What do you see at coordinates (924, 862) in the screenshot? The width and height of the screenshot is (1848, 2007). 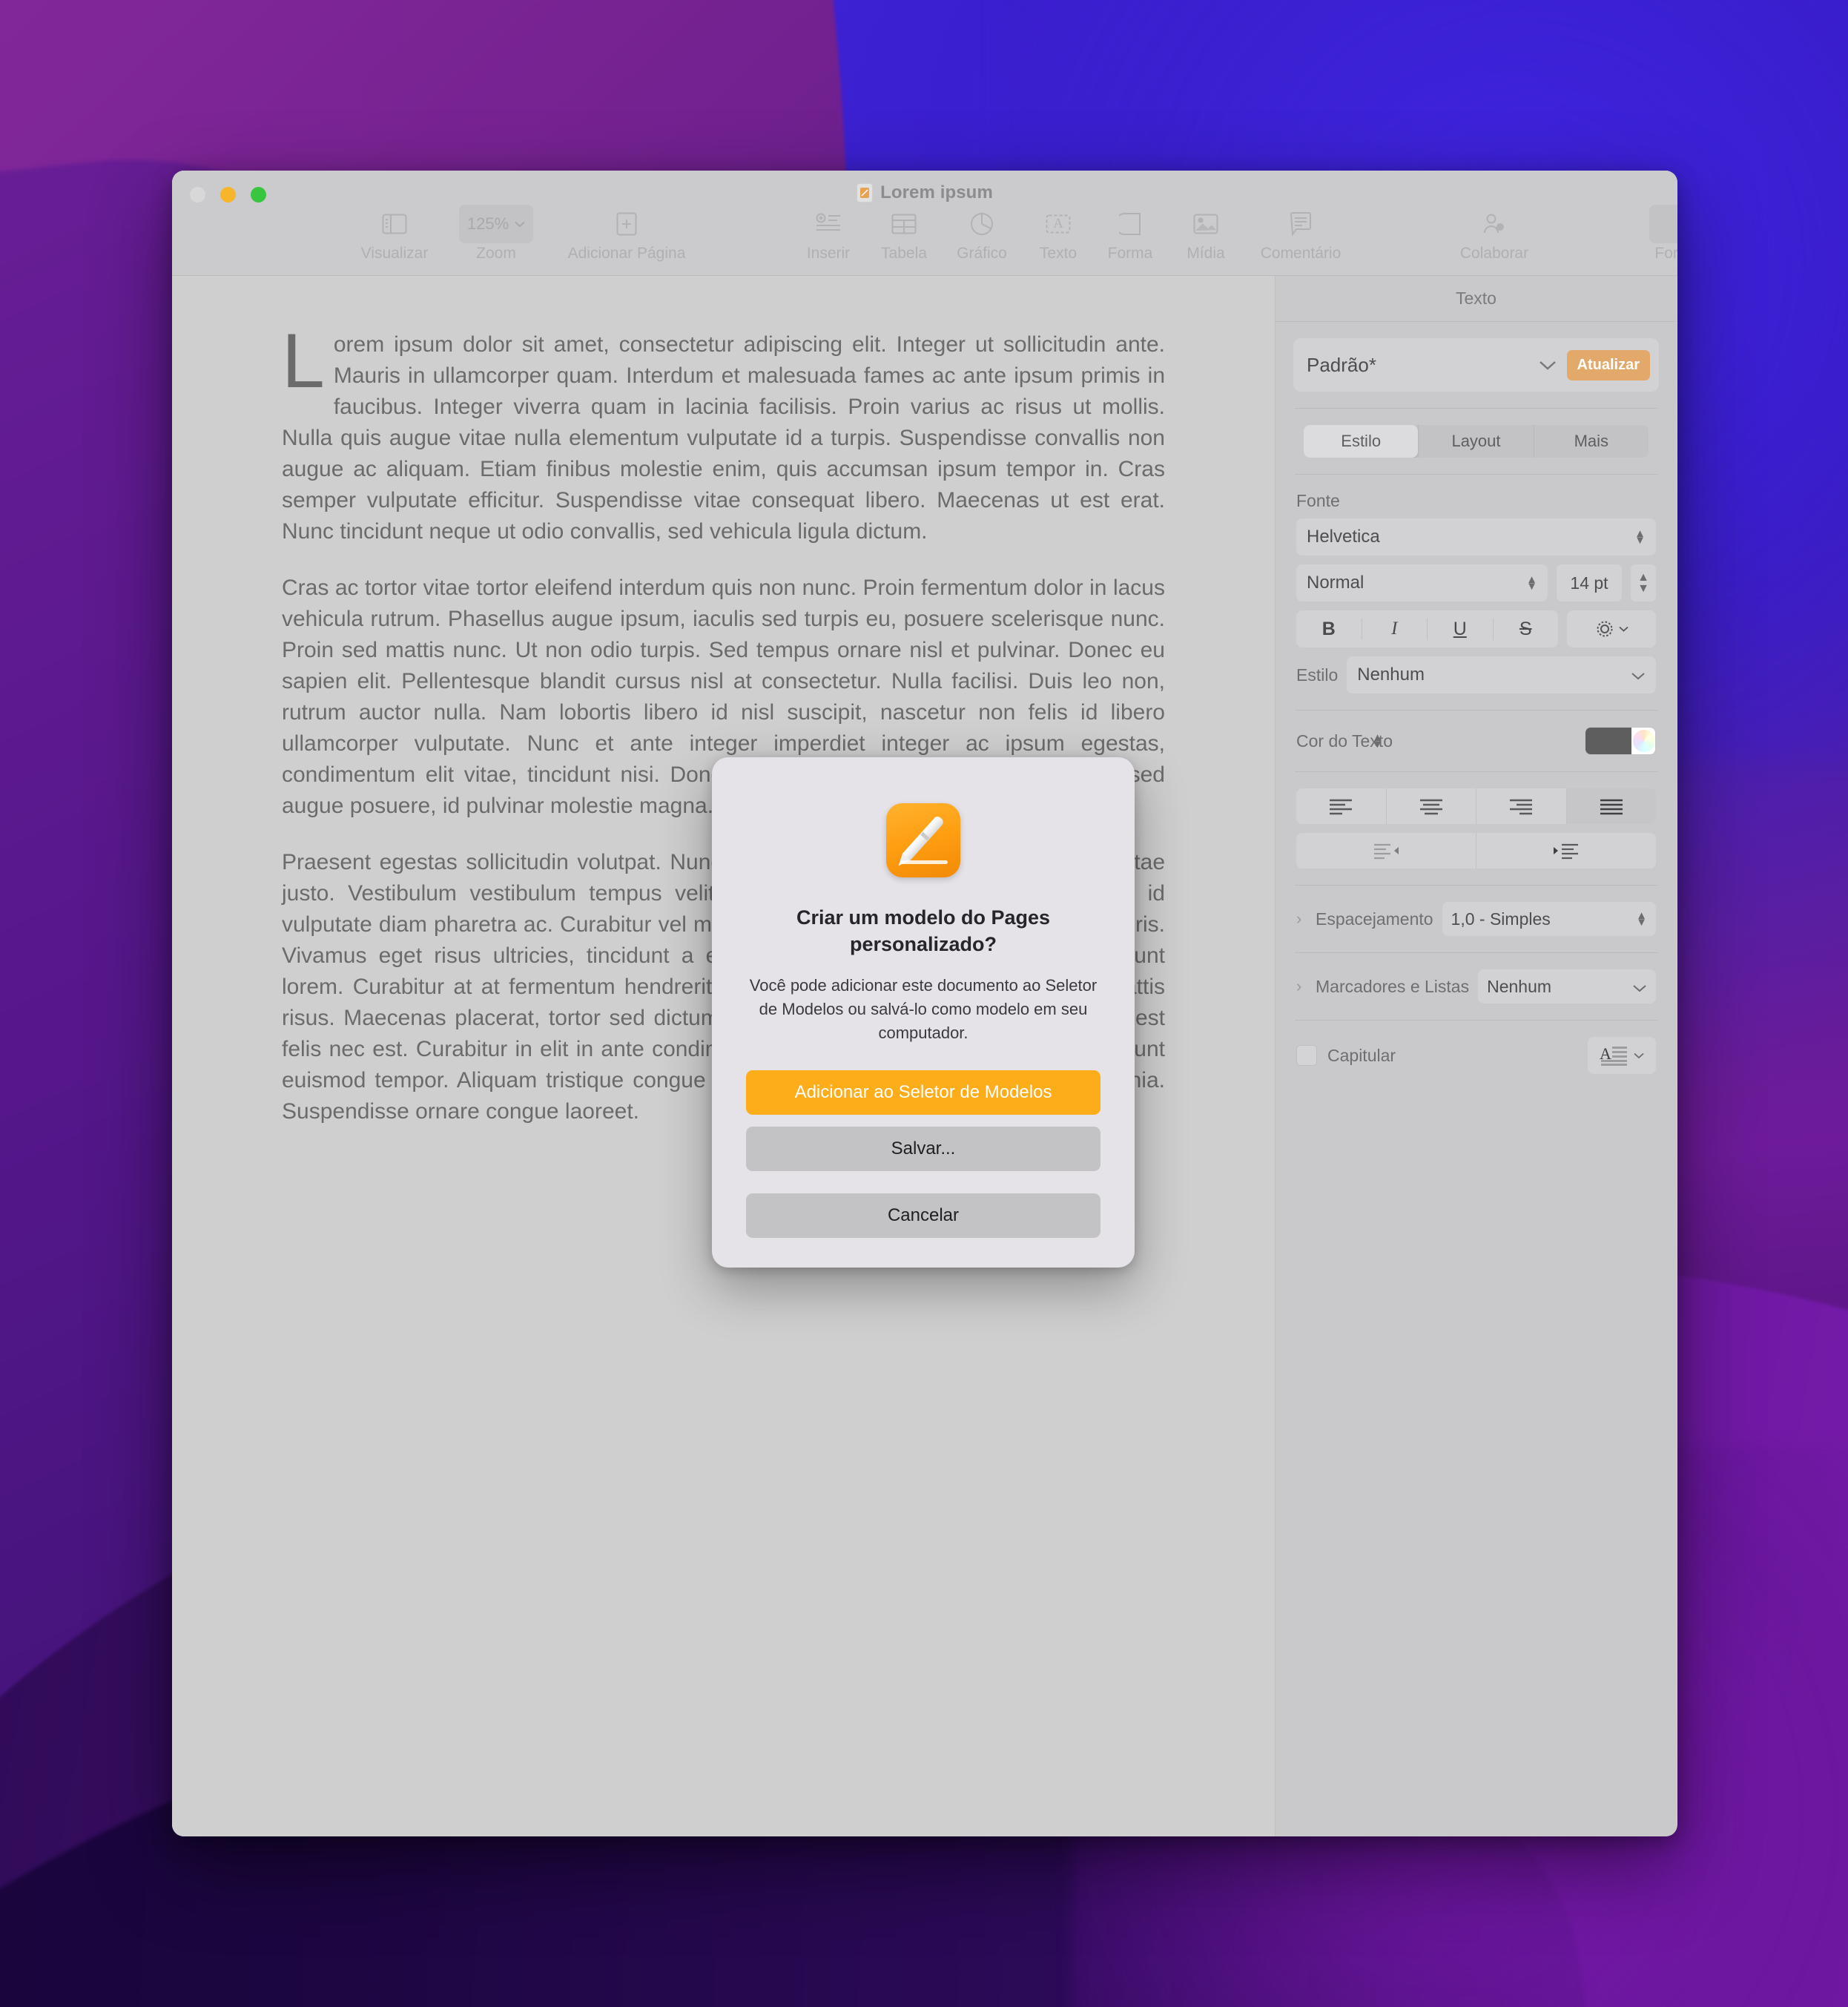 I see `underline-glyph` at bounding box center [924, 862].